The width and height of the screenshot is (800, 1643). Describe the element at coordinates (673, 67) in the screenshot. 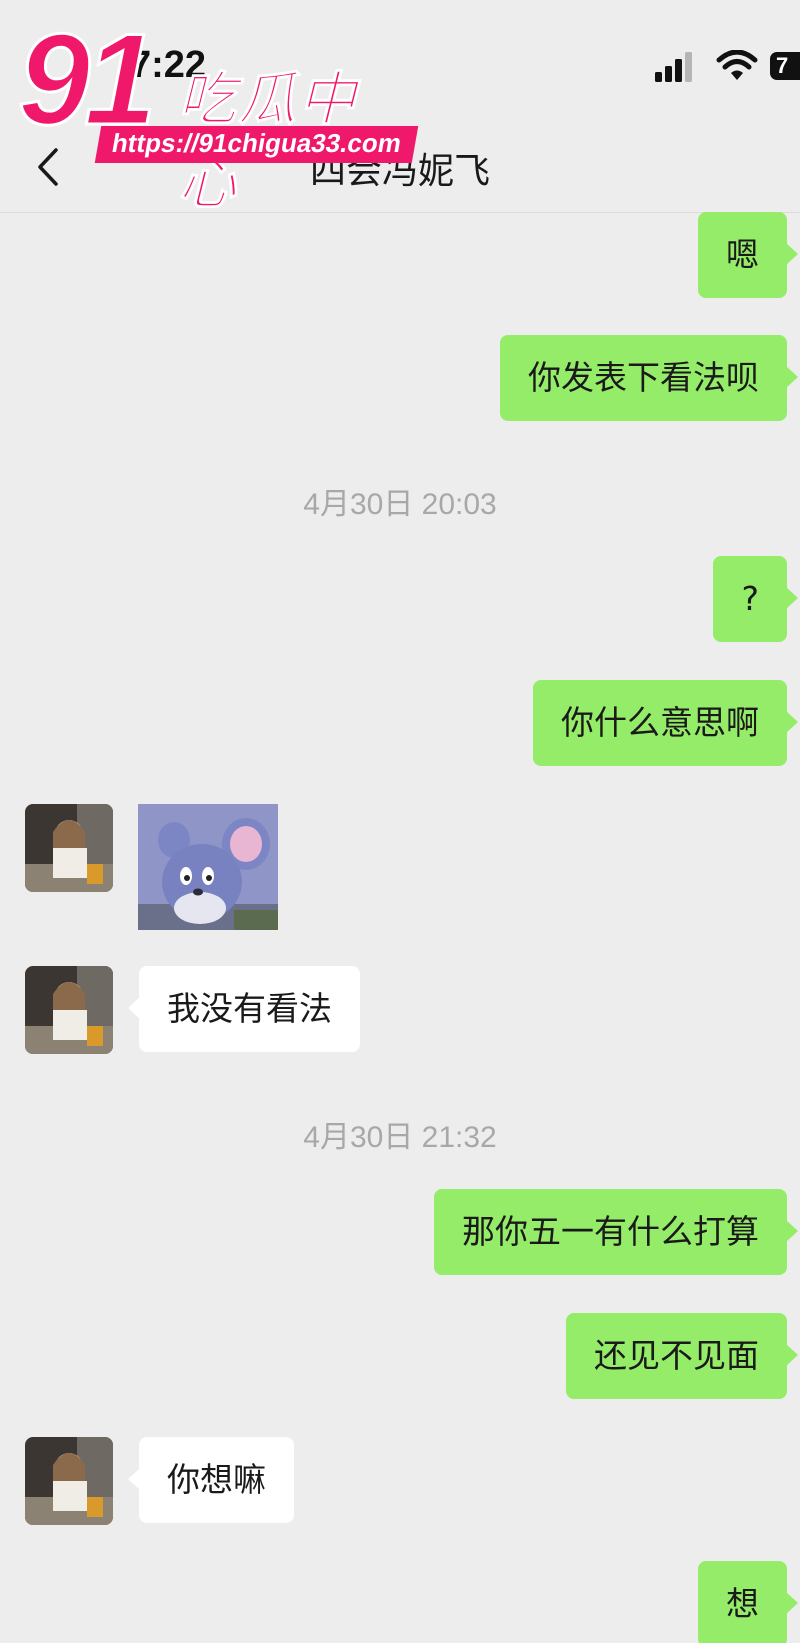

I see `signal-icon` at that location.